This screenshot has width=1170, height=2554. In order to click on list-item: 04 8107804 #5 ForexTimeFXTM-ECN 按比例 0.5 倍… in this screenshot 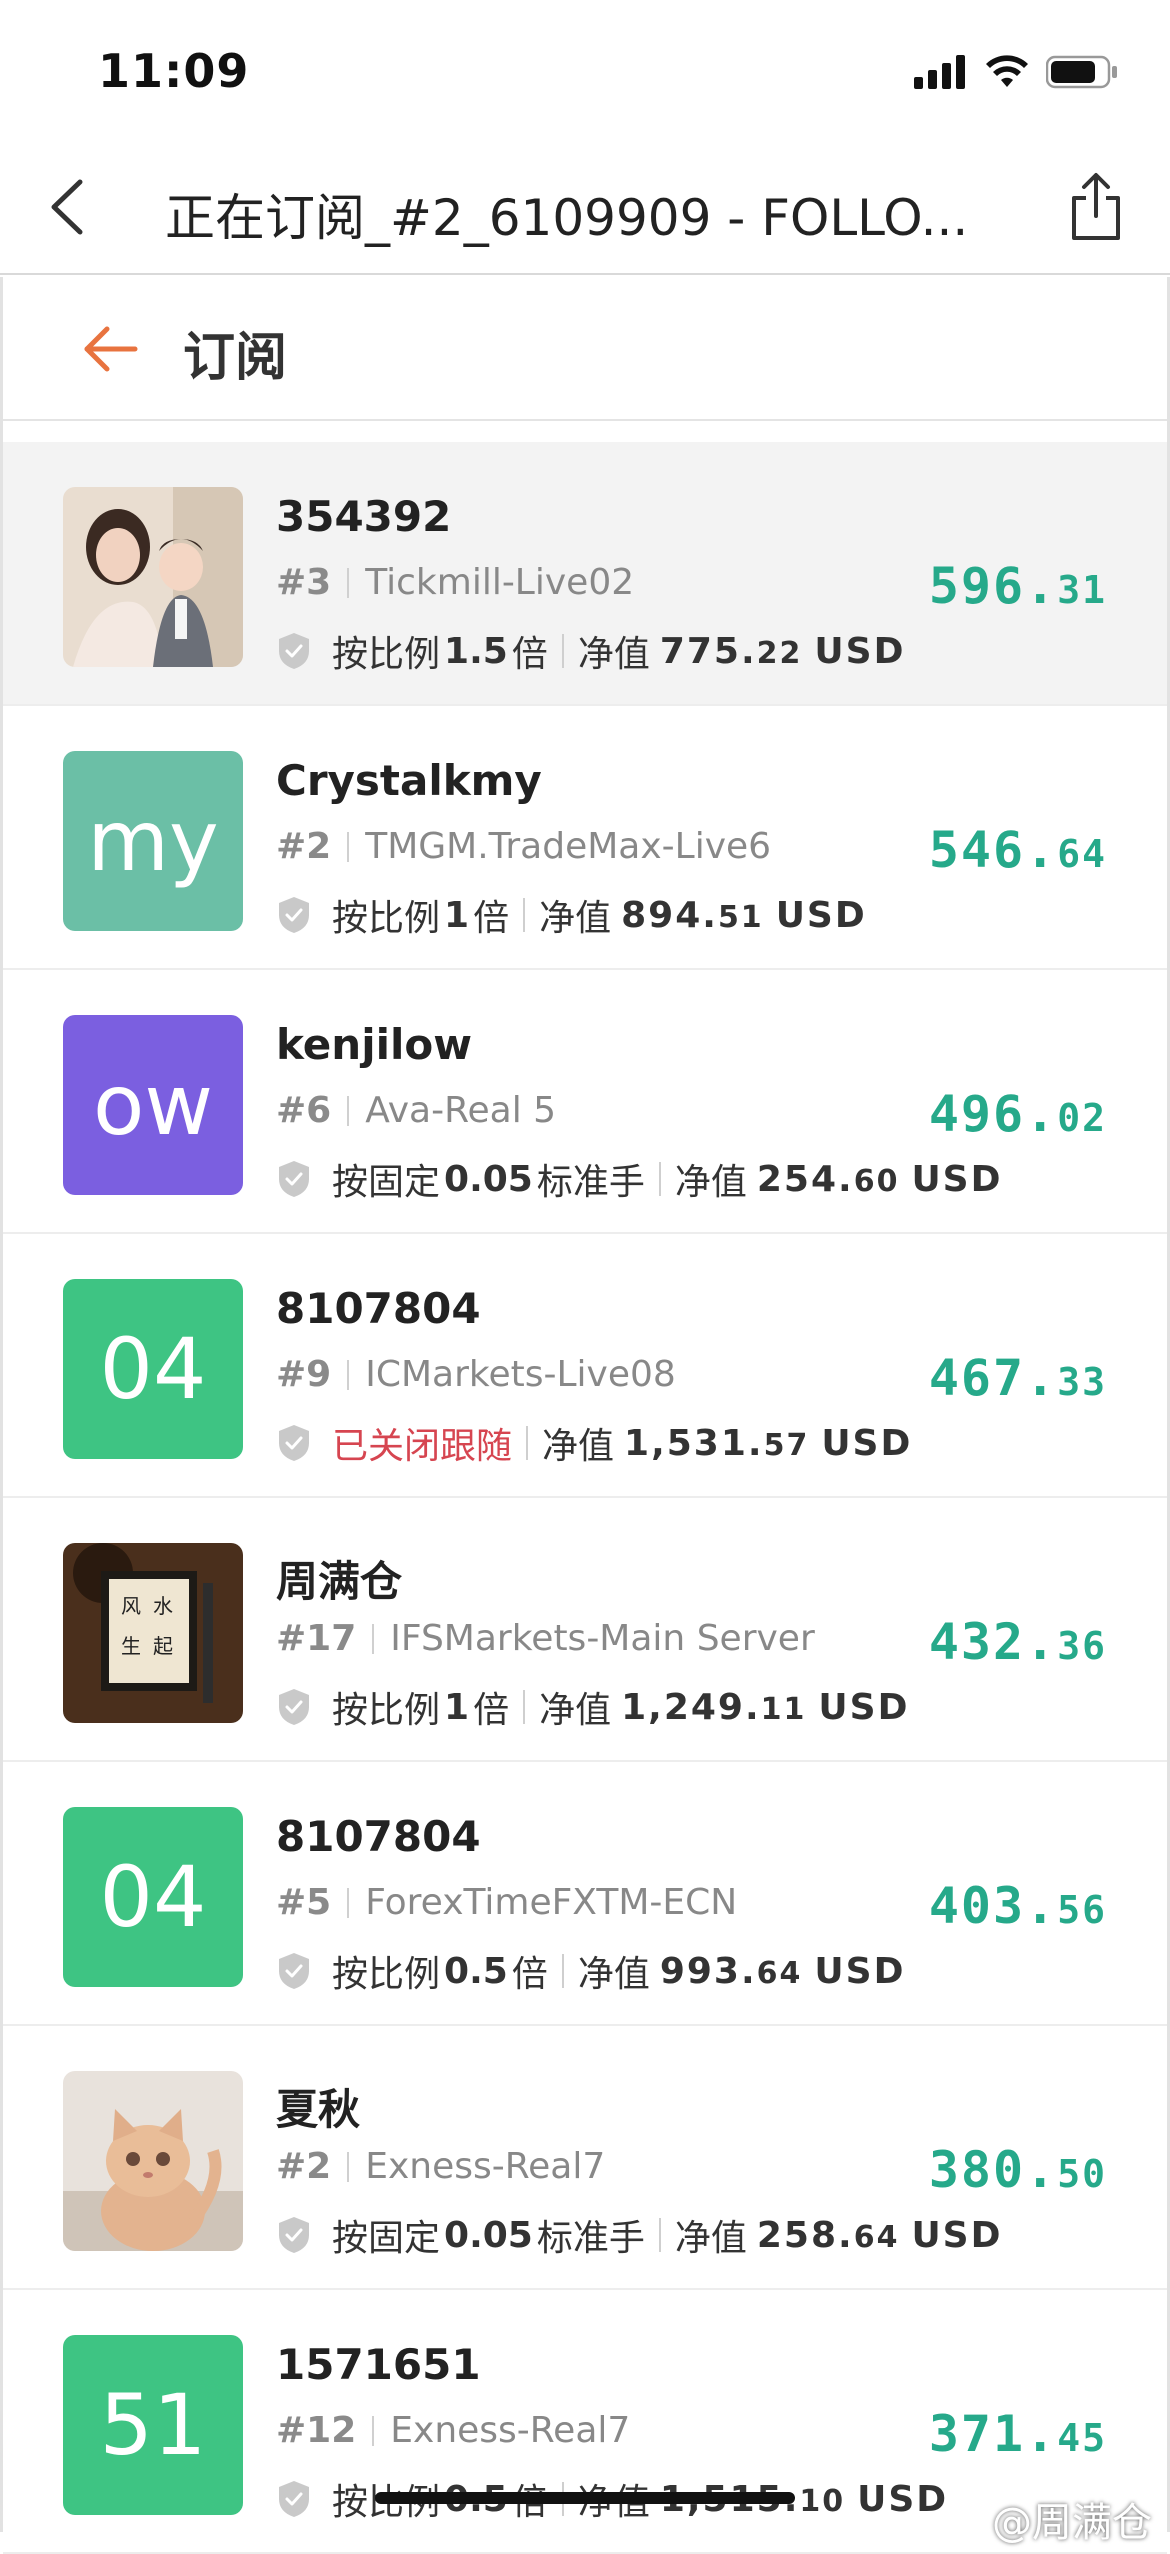, I will do `click(585, 1894)`.